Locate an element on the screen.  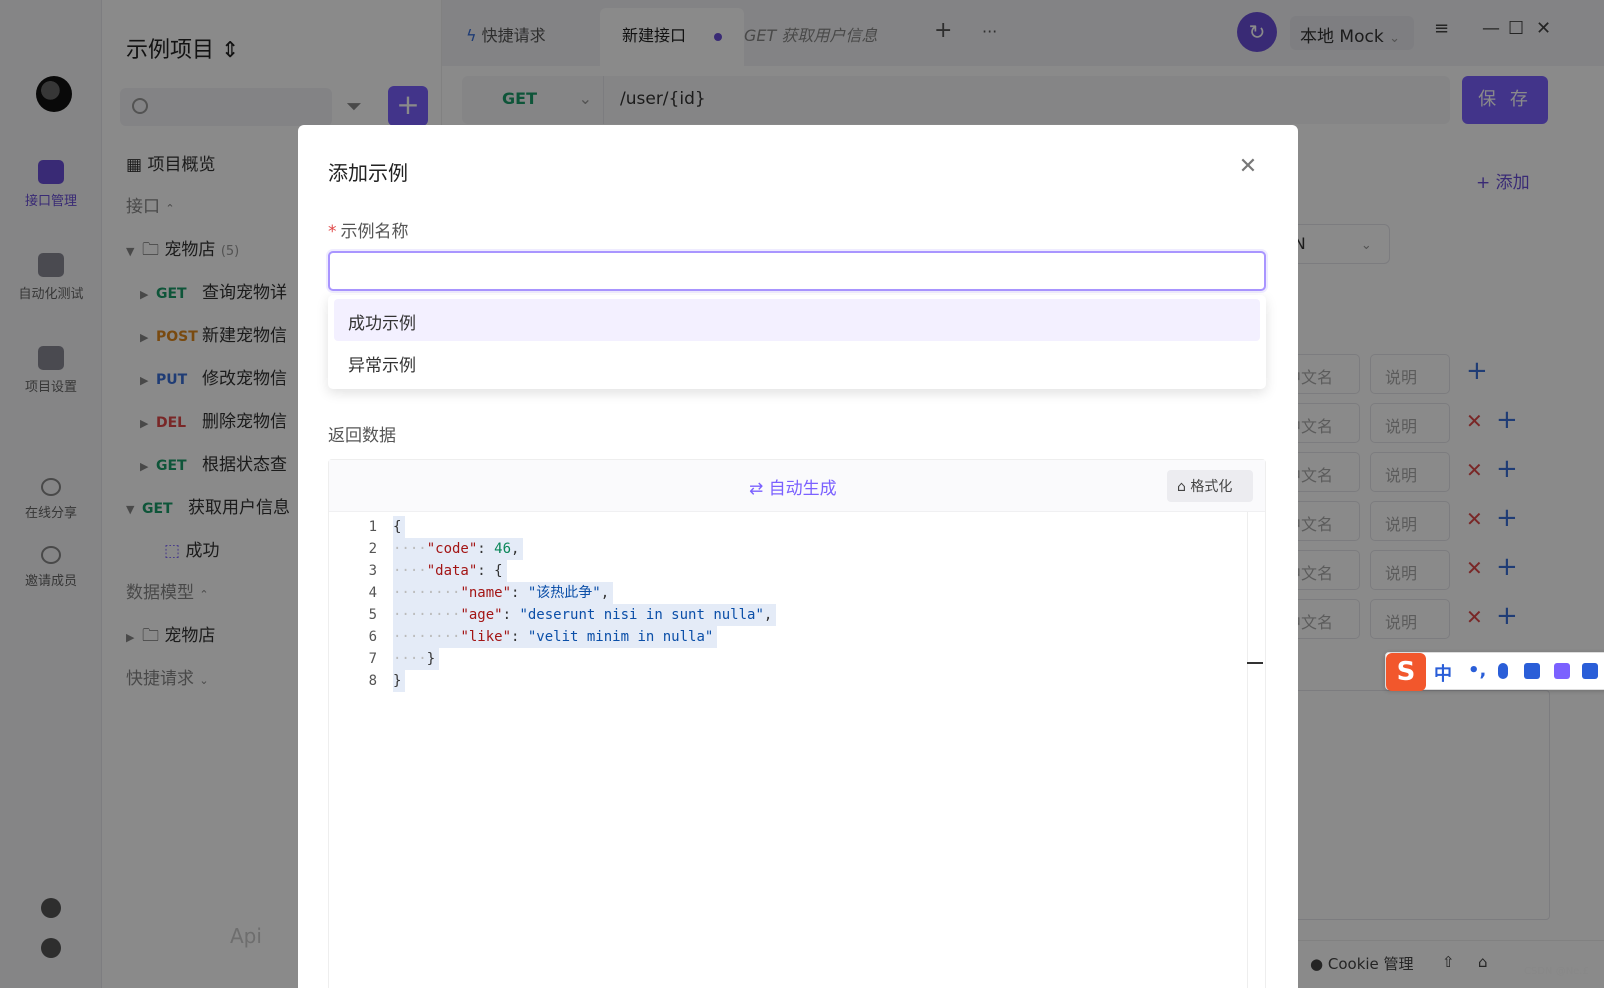
suggestion-error: 异常示例 is located at coordinates (797, 362).